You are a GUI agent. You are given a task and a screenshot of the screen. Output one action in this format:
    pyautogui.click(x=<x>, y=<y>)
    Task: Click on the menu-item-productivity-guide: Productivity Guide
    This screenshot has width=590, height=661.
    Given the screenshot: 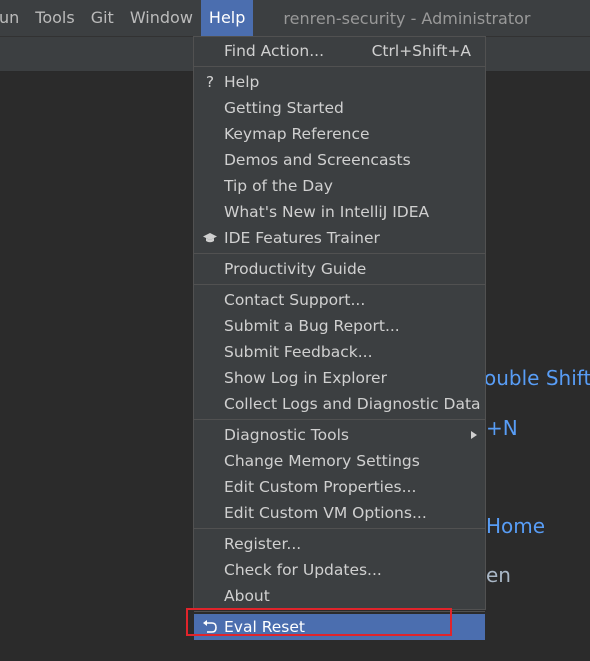 What is the action you would take?
    pyautogui.click(x=339, y=269)
    